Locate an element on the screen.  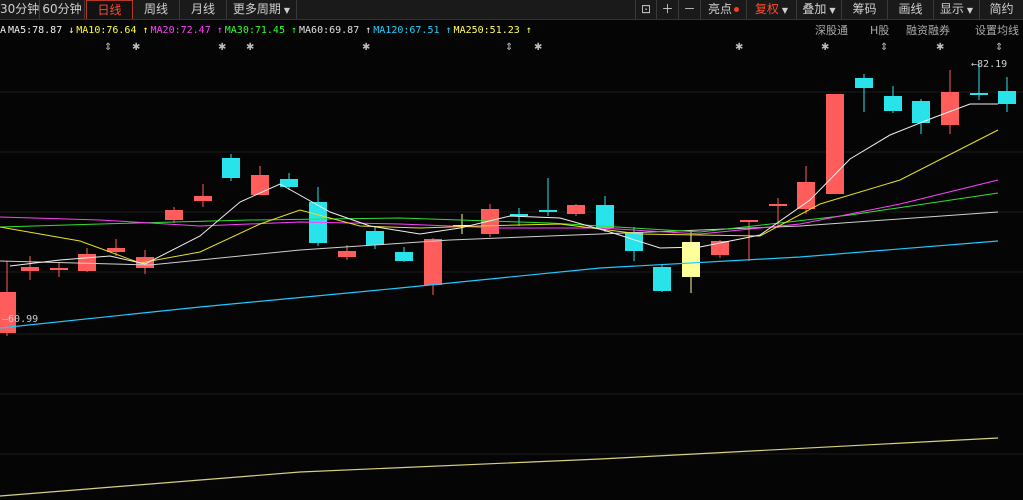
overlay-label: 叠加 is located at coordinates (814, 9).